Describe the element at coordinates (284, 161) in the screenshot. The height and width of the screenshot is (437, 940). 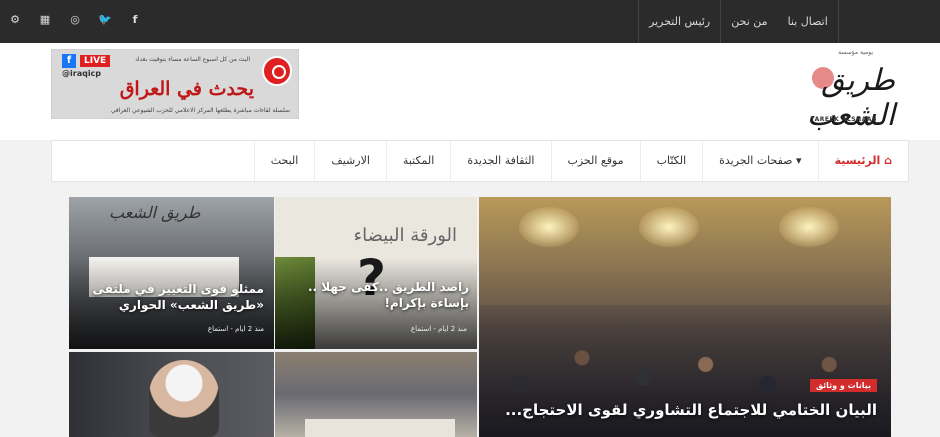
I see `nav-item-search: البحث` at that location.